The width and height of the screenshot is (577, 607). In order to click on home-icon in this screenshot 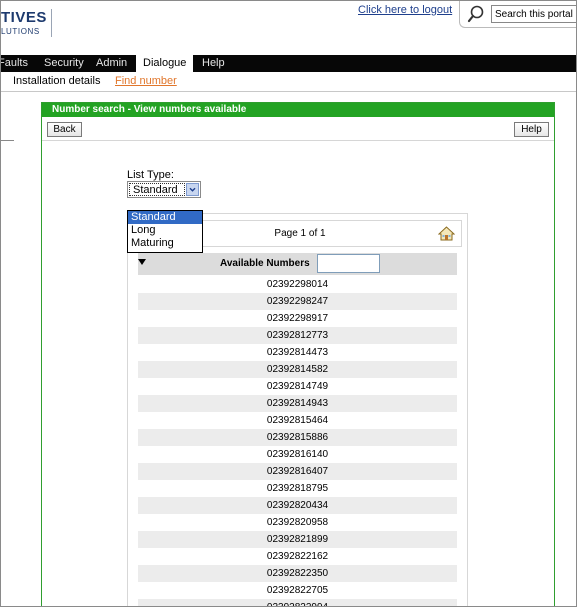, I will do `click(446, 233)`.